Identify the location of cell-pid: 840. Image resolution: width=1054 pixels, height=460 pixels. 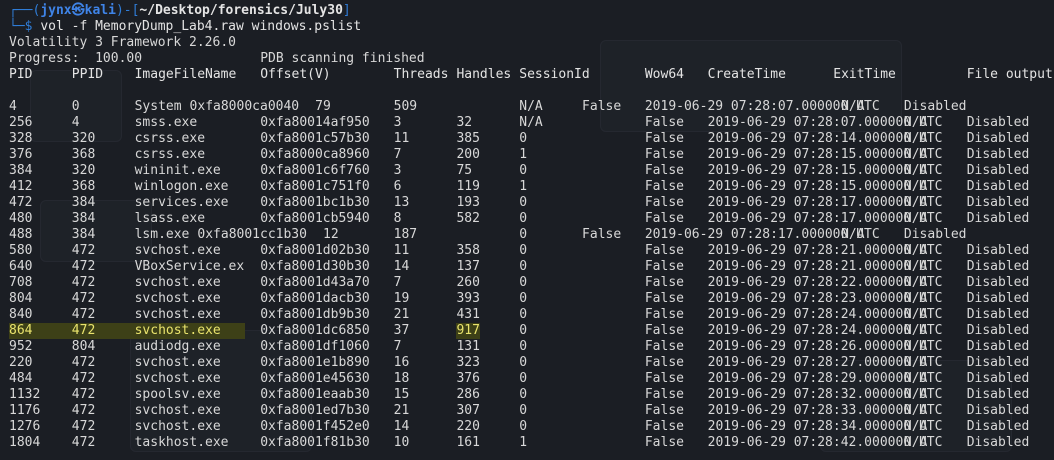
(21, 314).